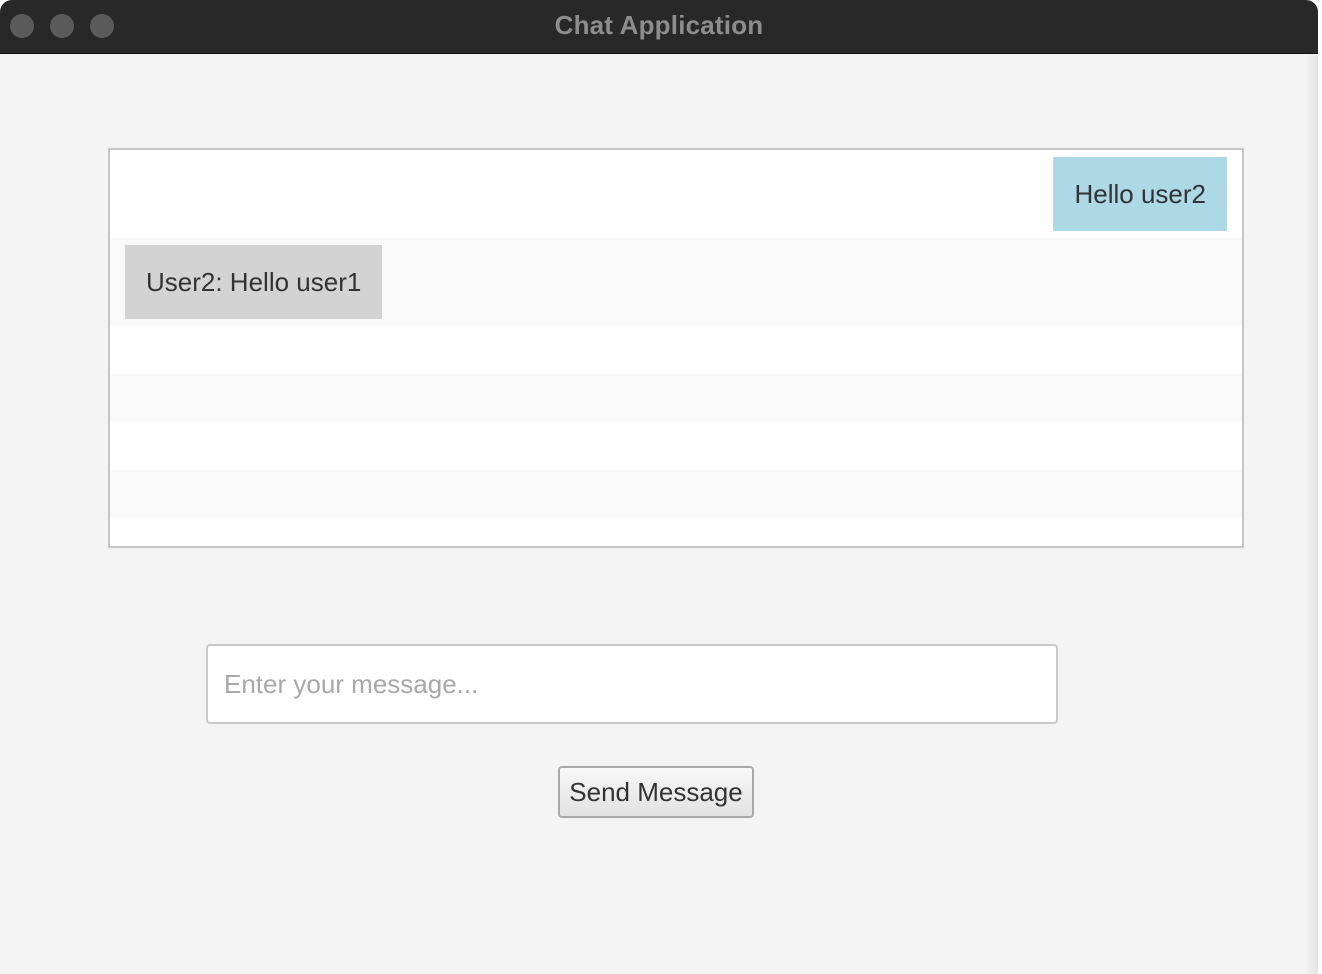 The height and width of the screenshot is (974, 1322). Describe the element at coordinates (1140, 194) in the screenshot. I see `sent-message-bubble: Hello user2` at that location.